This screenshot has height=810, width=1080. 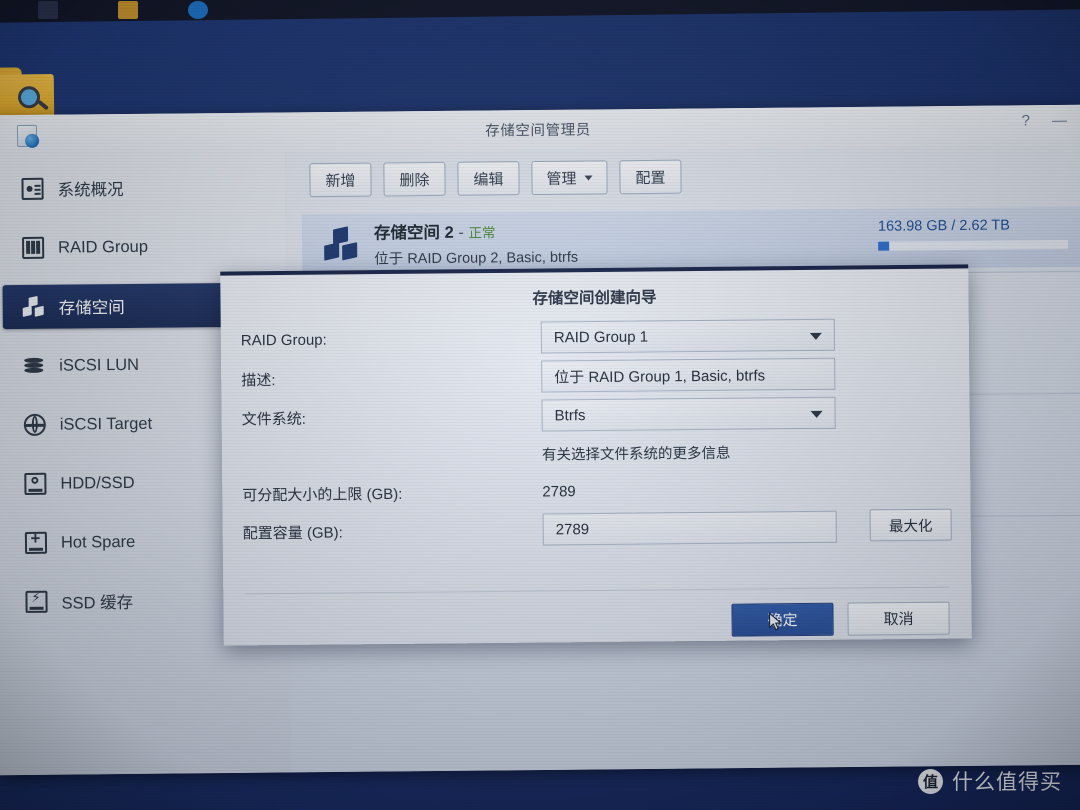 What do you see at coordinates (689, 528) in the screenshot?
I see `allocate-capacity-input: 2789` at bounding box center [689, 528].